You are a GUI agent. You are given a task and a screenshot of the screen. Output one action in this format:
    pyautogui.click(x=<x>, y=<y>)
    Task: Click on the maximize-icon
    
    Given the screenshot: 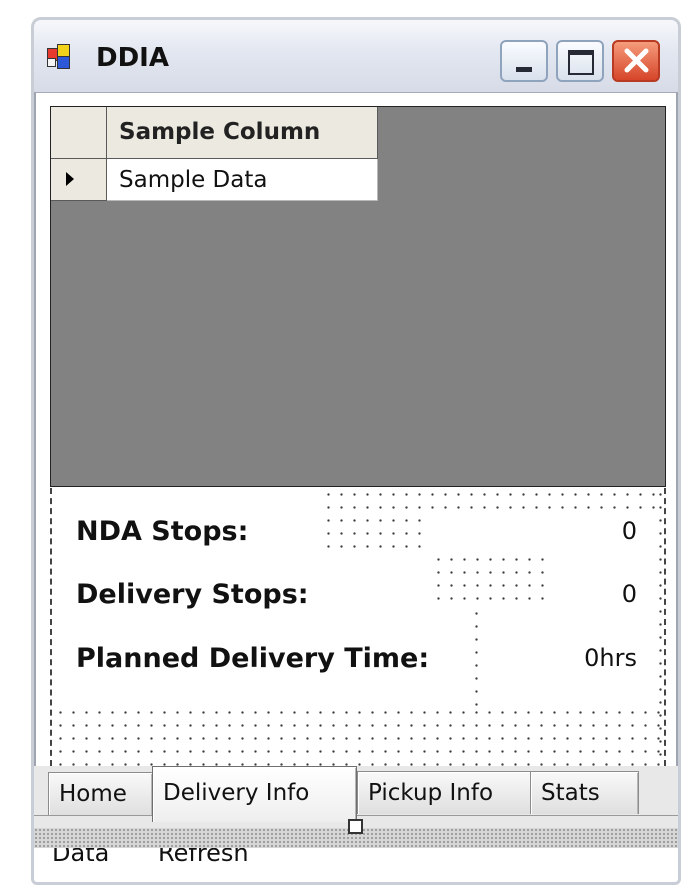 What is the action you would take?
    pyautogui.click(x=581, y=62)
    